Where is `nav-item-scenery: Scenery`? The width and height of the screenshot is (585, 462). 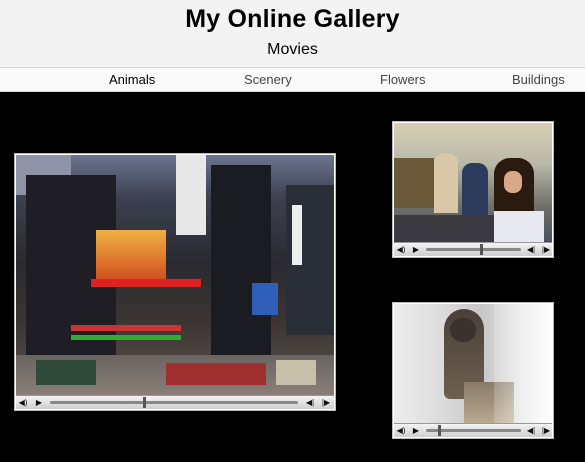
nav-item-scenery: Scenery is located at coordinates (268, 79).